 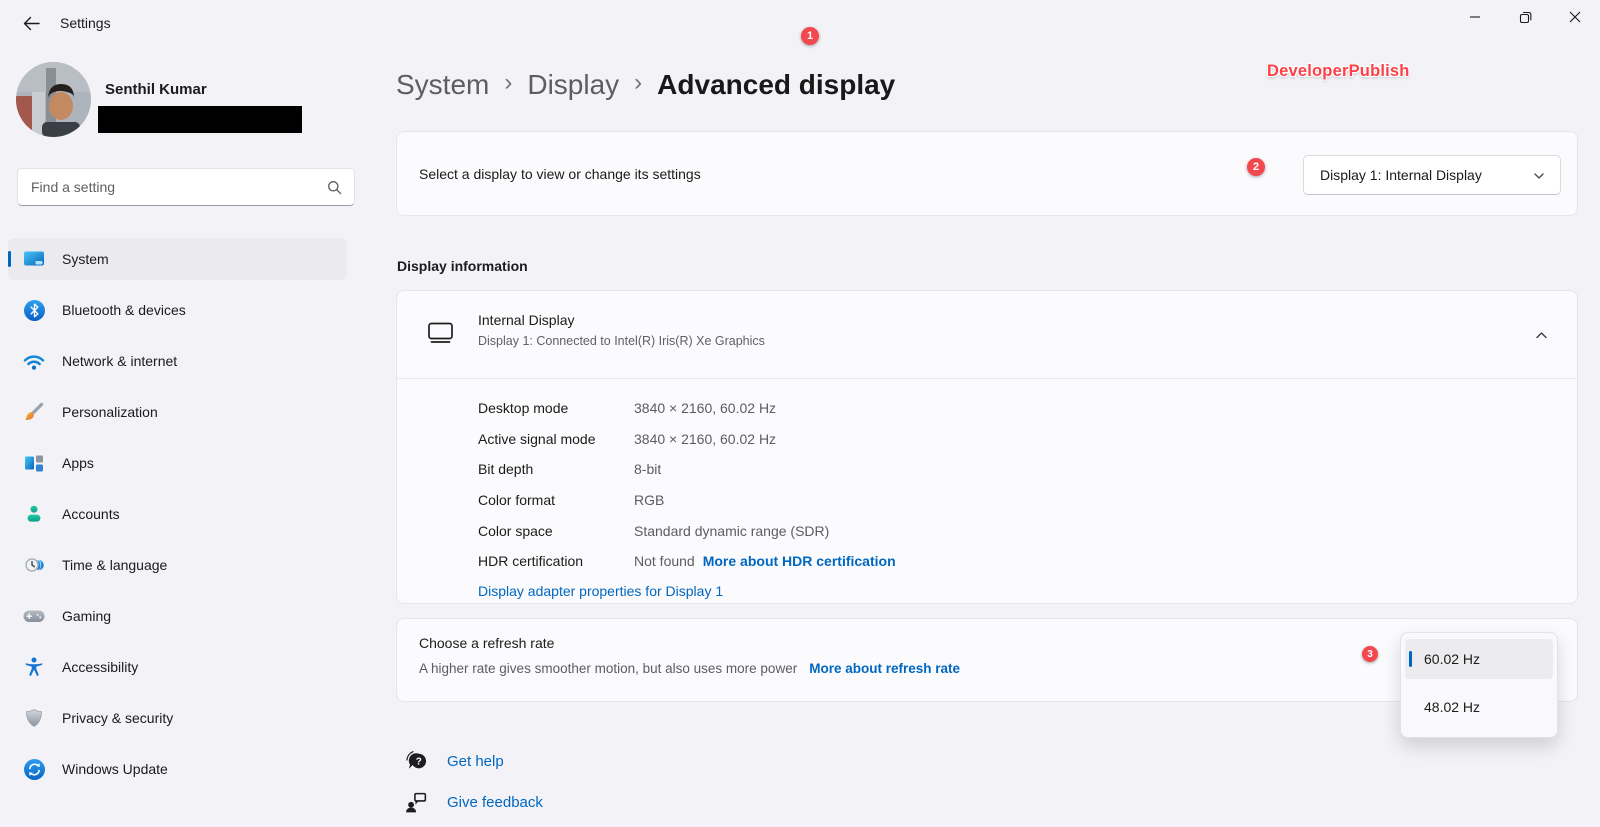 What do you see at coordinates (776, 84) in the screenshot?
I see `page-title: Advanced display` at bounding box center [776, 84].